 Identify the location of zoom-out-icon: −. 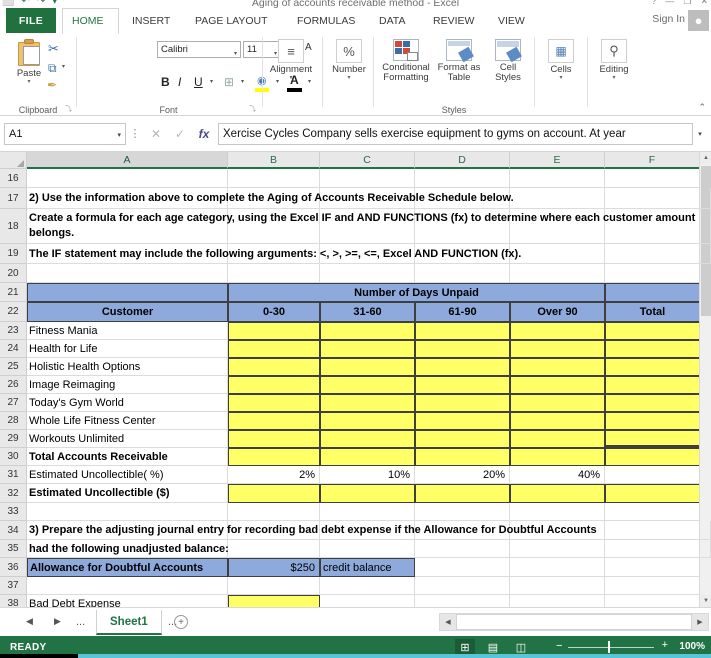
(559, 646).